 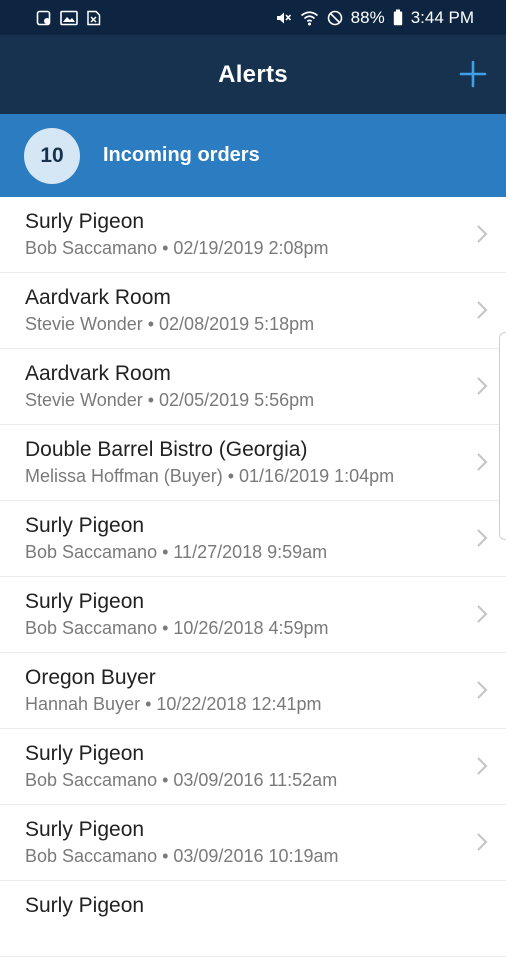 I want to click on incoming-orders-banner: 10 Incoming orders, so click(x=253, y=155).